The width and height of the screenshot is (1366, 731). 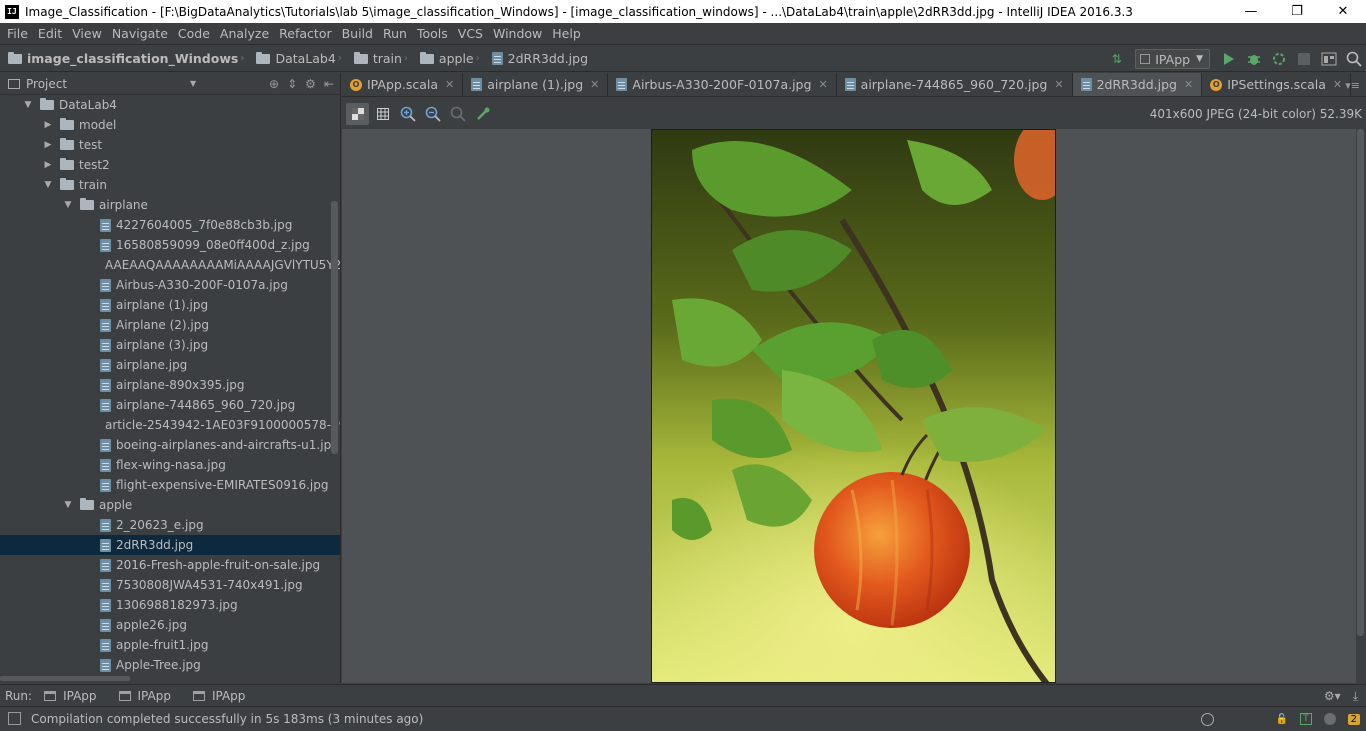 What do you see at coordinates (334, 327) in the screenshot?
I see `project-tree-scrollbar` at bounding box center [334, 327].